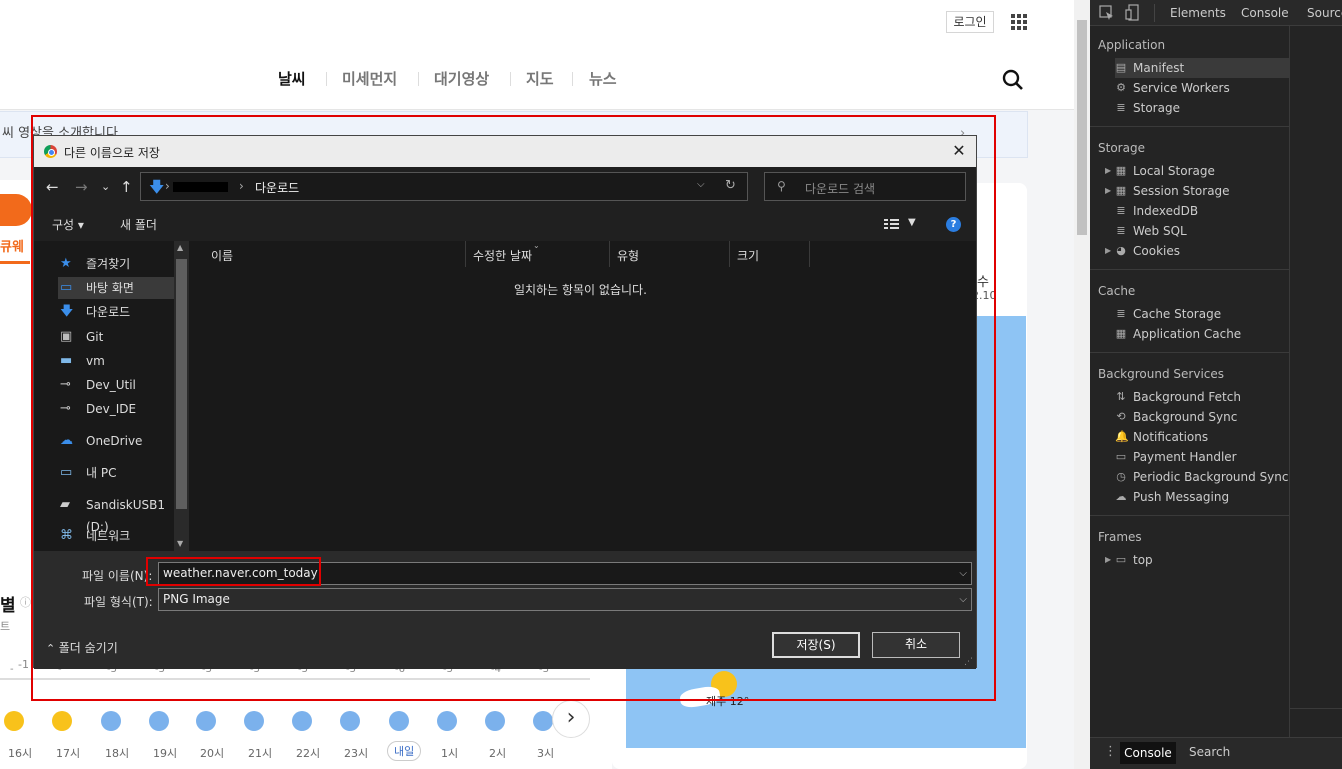  I want to click on search-box: ⚲ 다운로드 검색, so click(865, 186).